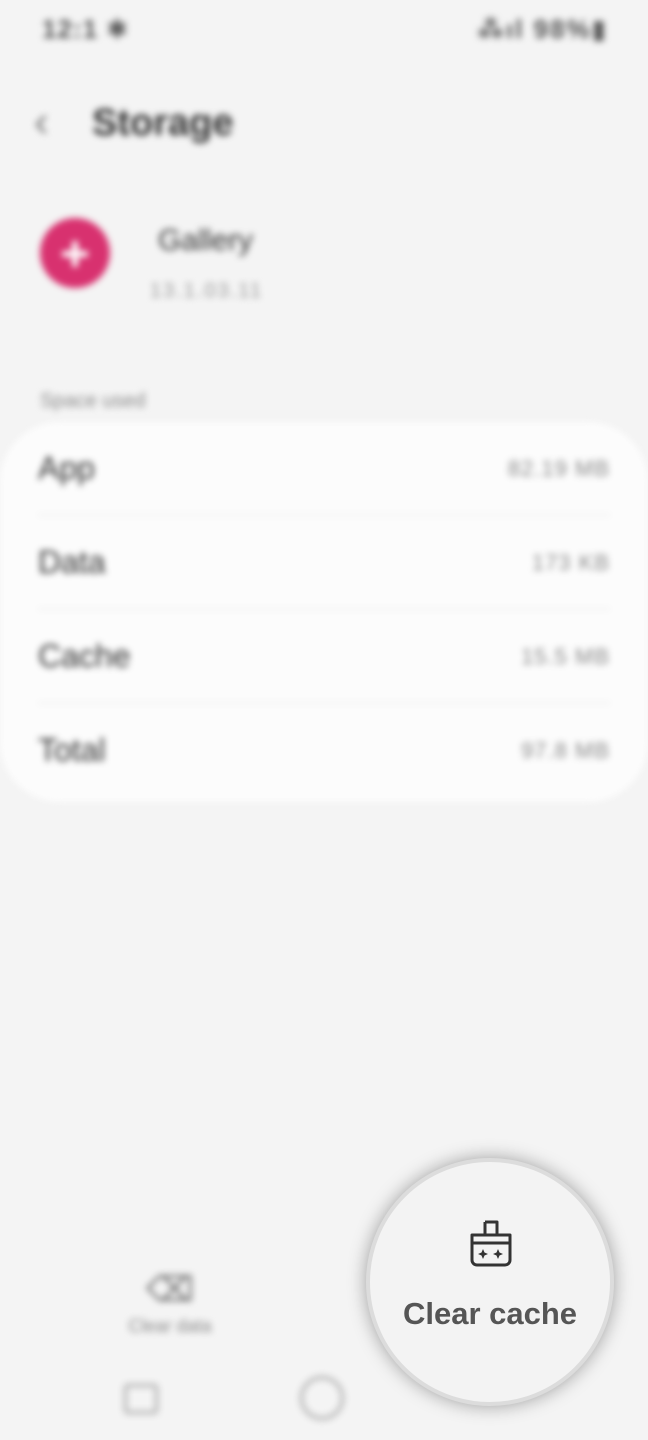 The width and height of the screenshot is (648, 1440). I want to click on magnifier-bubble: Clear cache, so click(490, 1282).